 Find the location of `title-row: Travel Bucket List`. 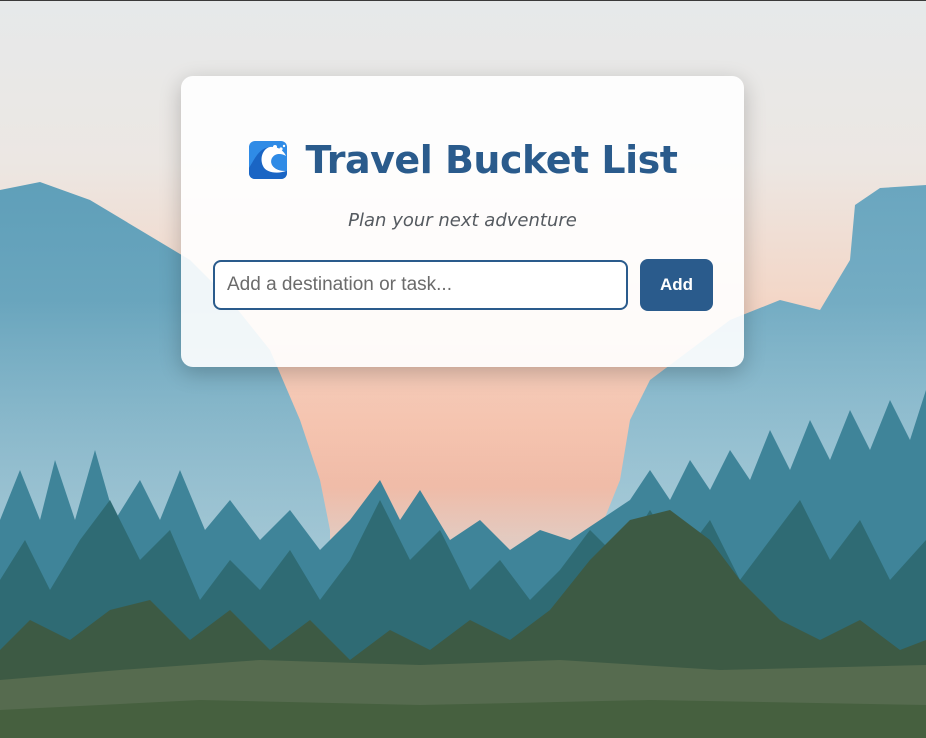

title-row: Travel Bucket List is located at coordinates (462, 160).